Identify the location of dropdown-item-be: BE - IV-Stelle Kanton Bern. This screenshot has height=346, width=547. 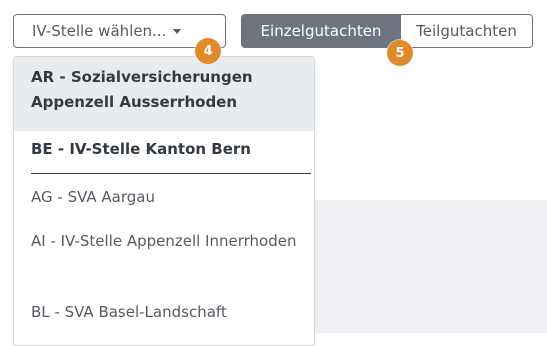
(164, 152).